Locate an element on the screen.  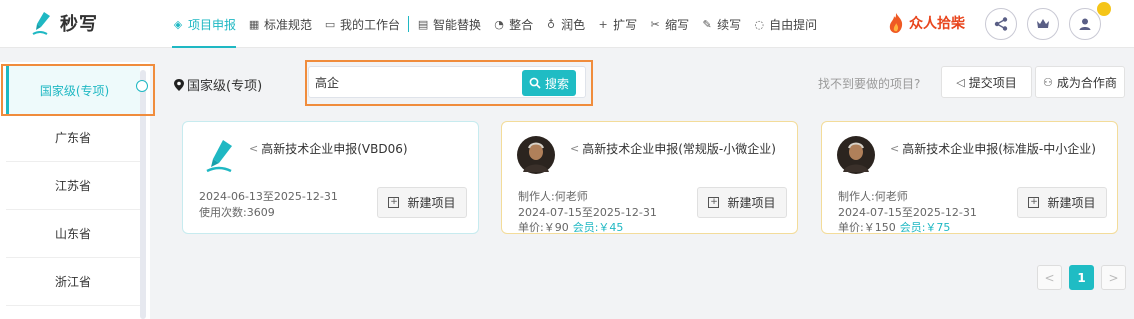
nav-label: 润色 is located at coordinates (573, 24).